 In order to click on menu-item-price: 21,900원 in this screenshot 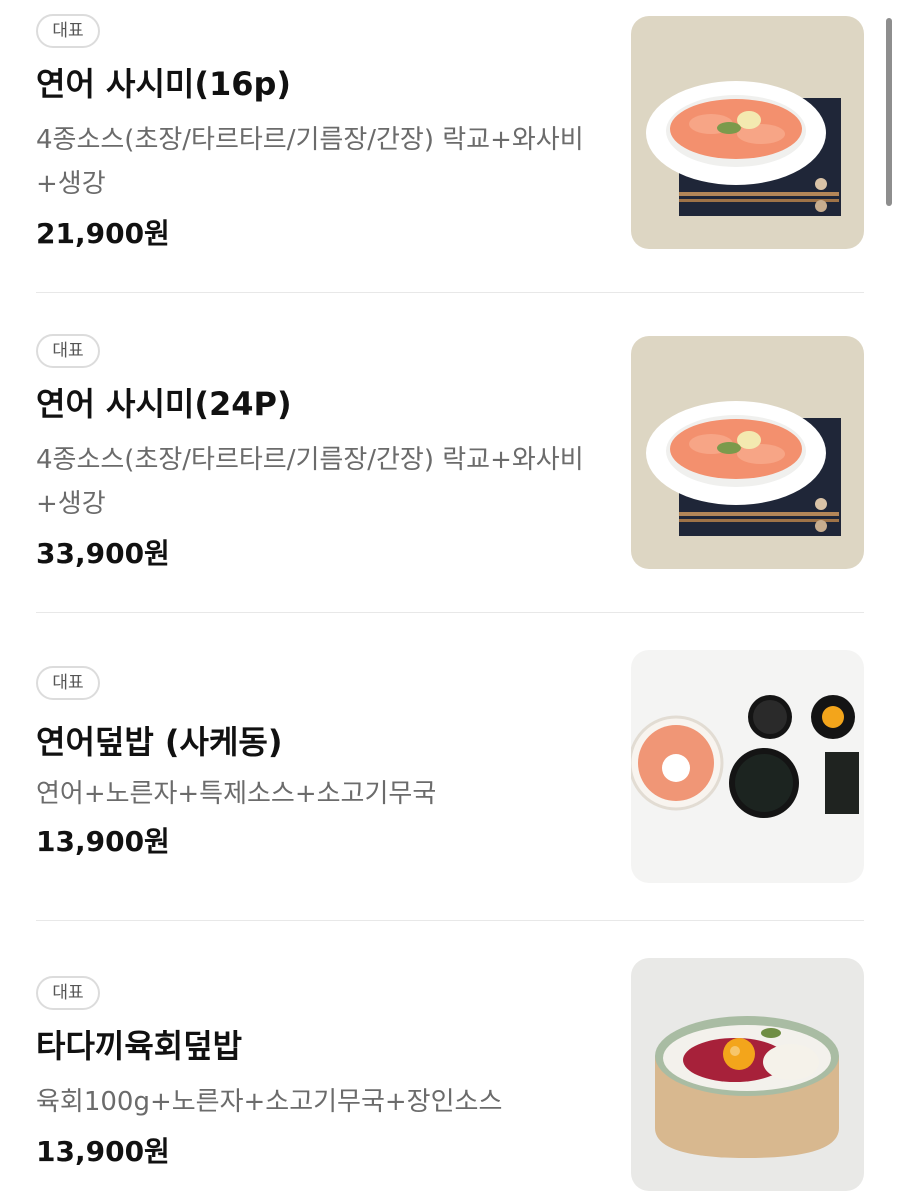, I will do `click(103, 233)`.